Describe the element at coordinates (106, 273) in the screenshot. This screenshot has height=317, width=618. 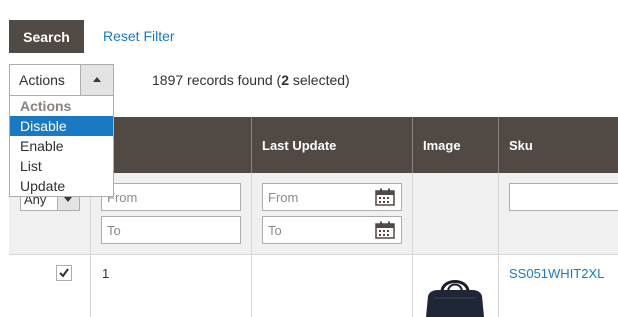
I see `cell-id: 1` at that location.